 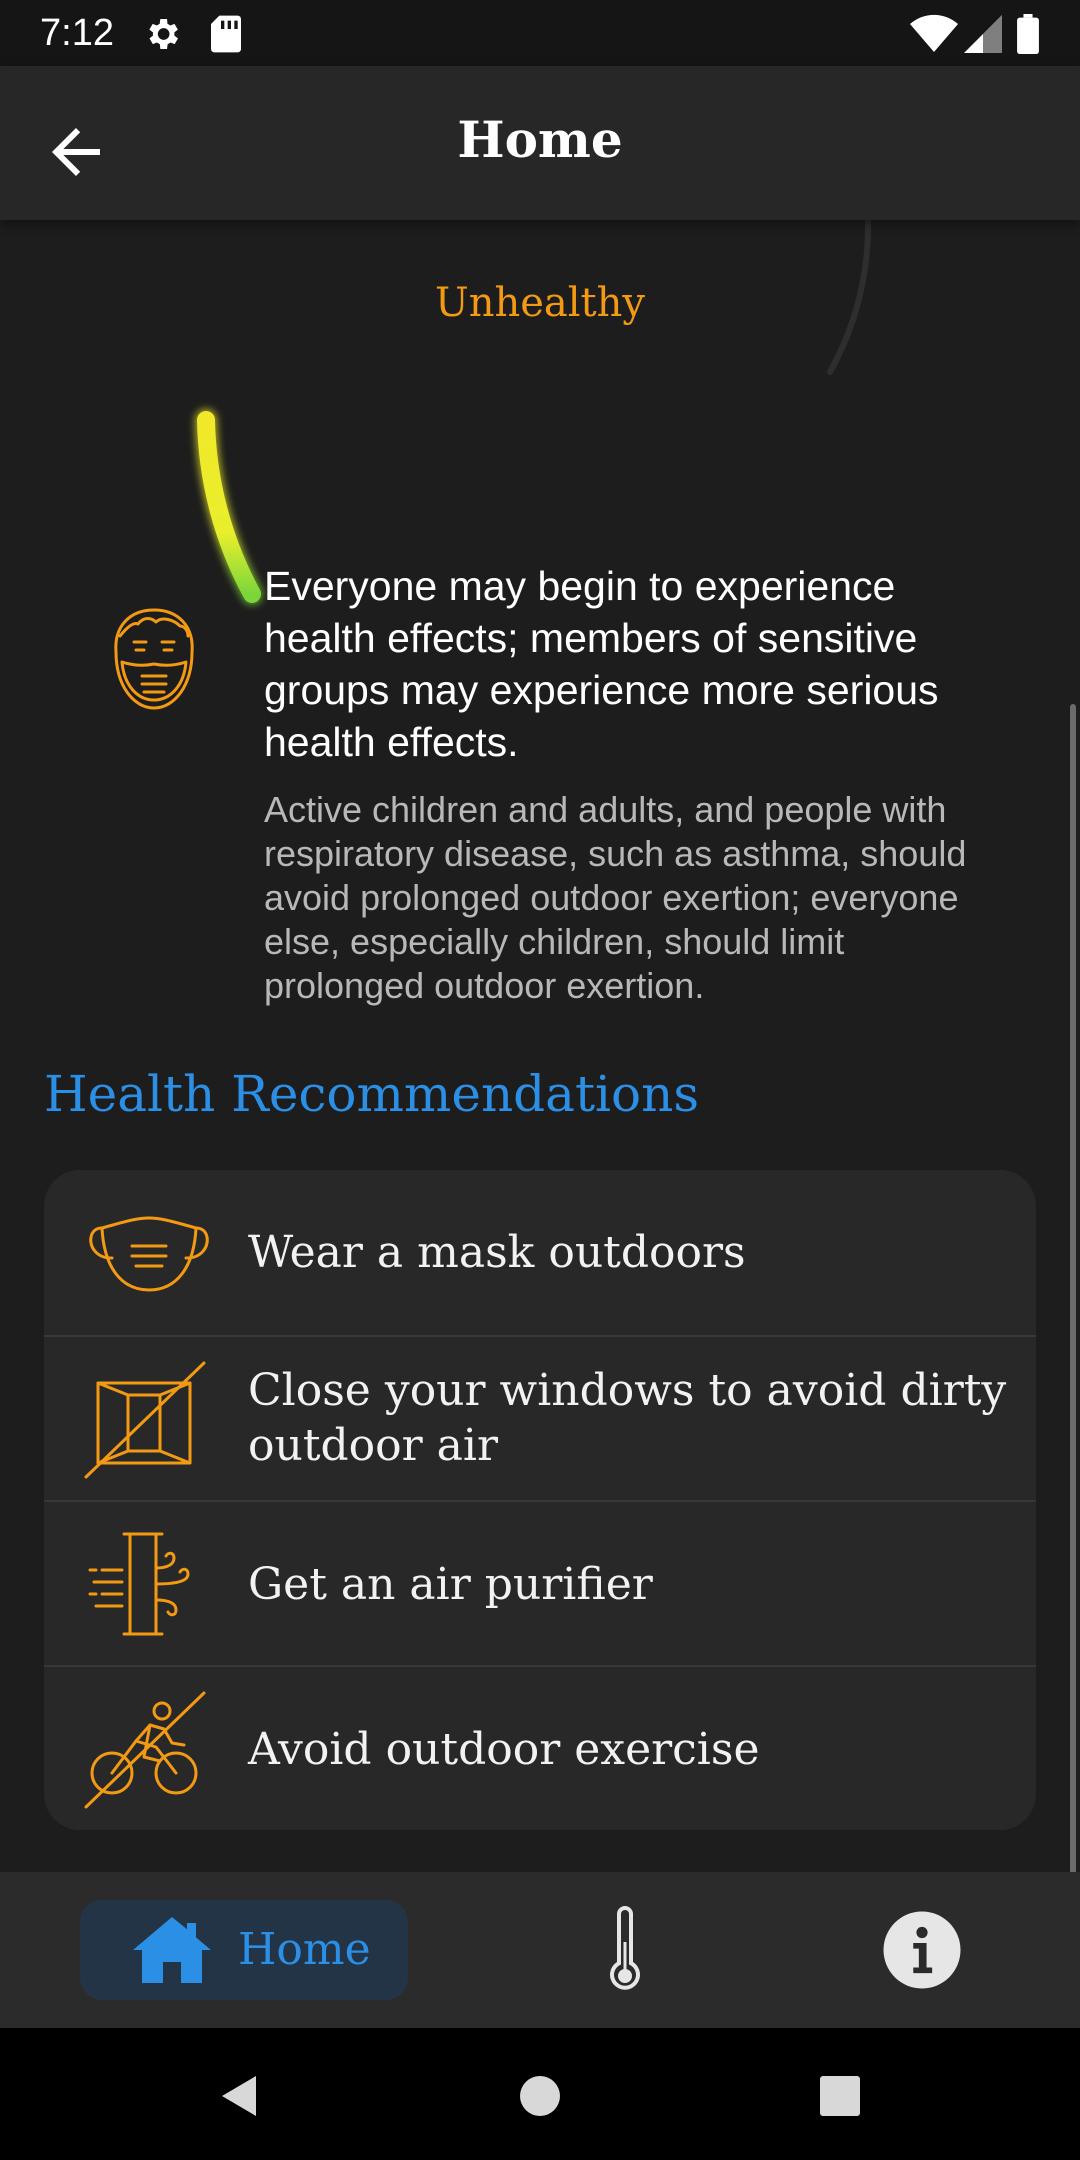 What do you see at coordinates (139, 1584) in the screenshot?
I see `air-purifier-icon` at bounding box center [139, 1584].